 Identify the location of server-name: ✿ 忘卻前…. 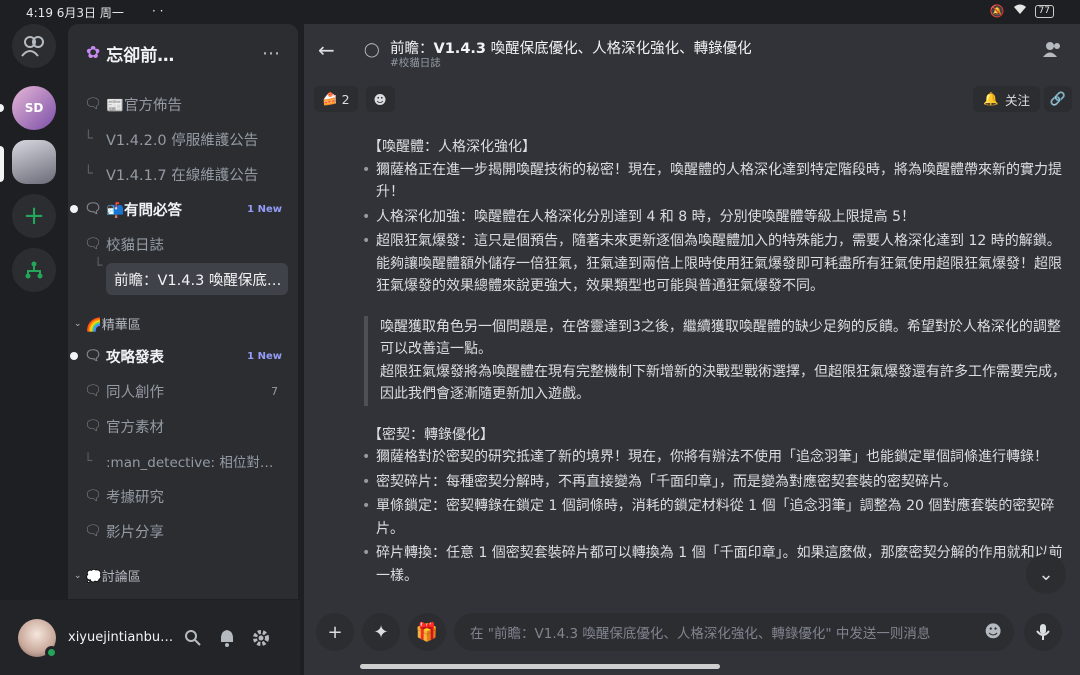
(130, 54).